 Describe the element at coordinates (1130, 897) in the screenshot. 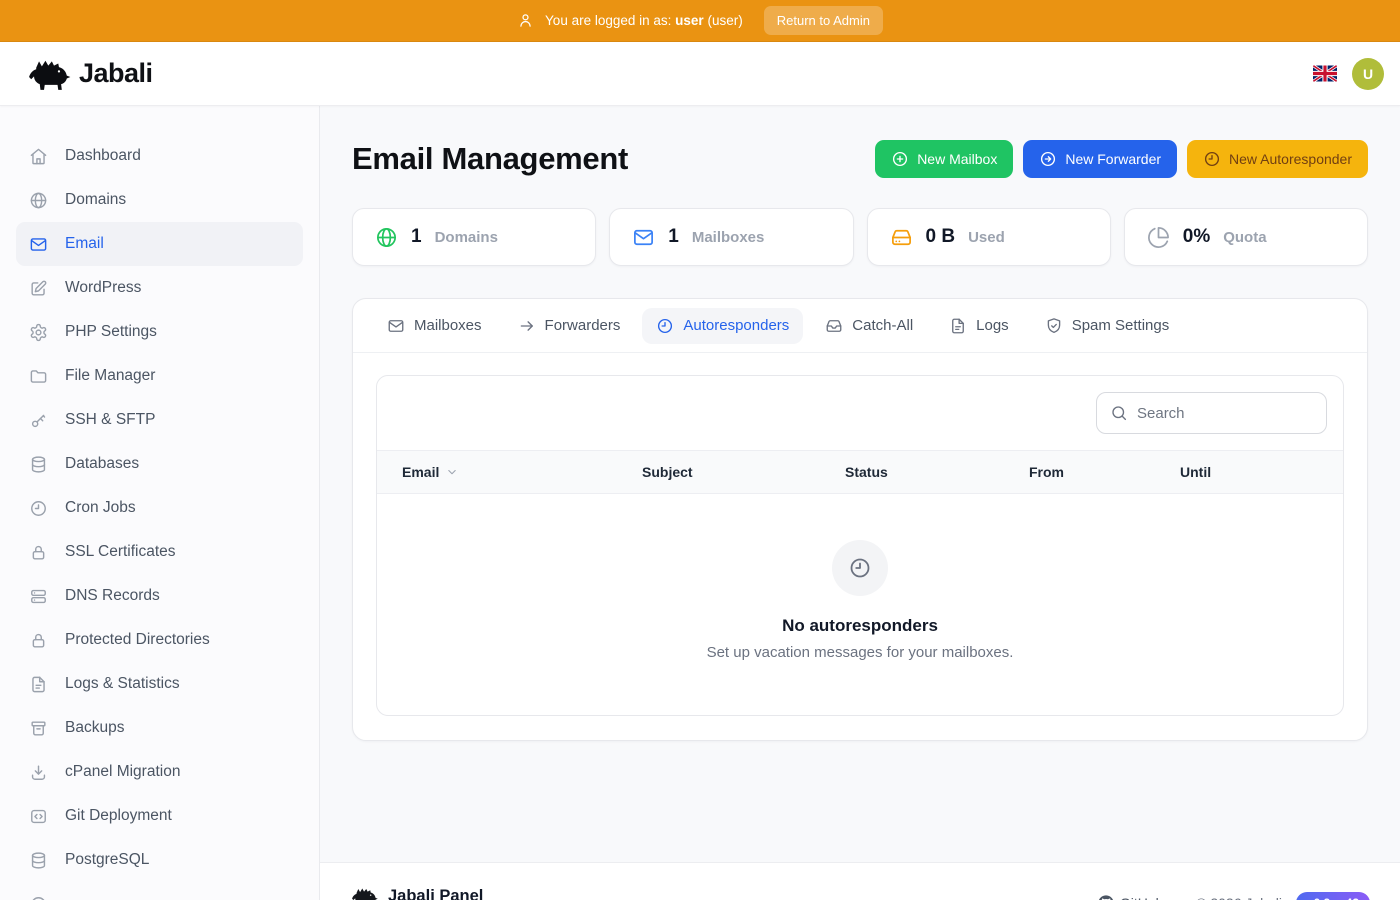

I see `github-link: GitHub` at that location.